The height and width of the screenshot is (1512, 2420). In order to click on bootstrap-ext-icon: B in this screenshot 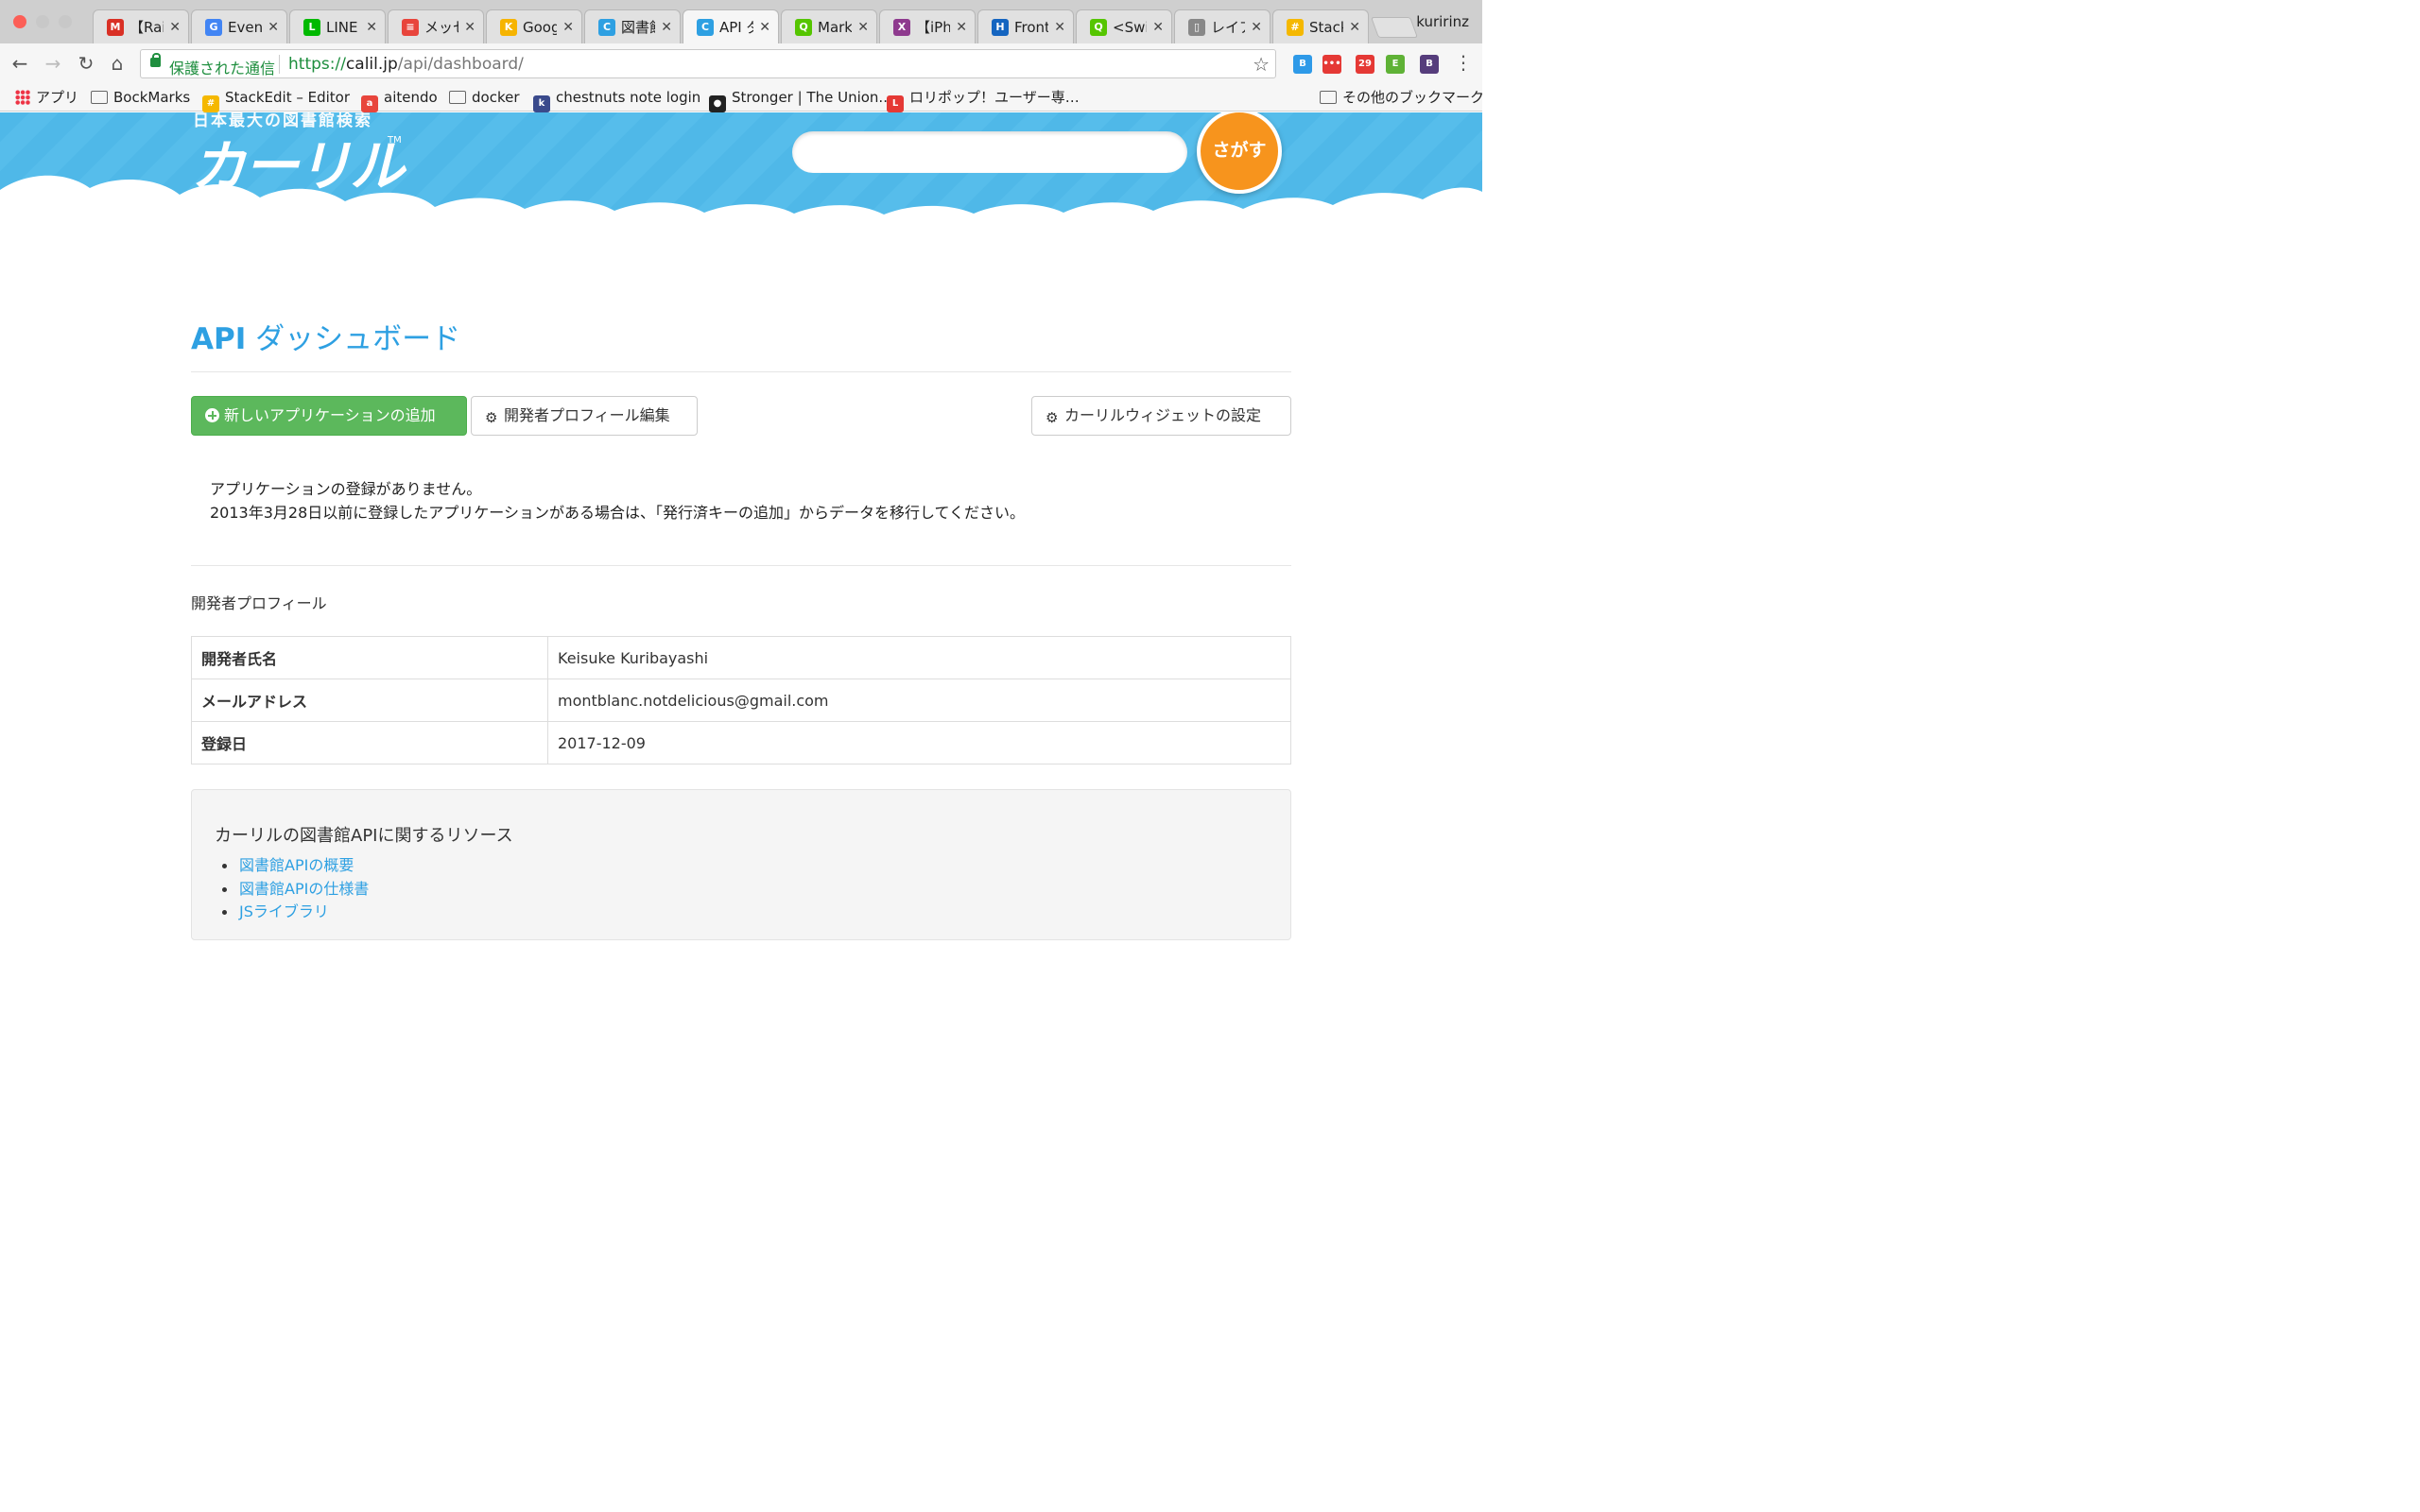, I will do `click(1430, 64)`.